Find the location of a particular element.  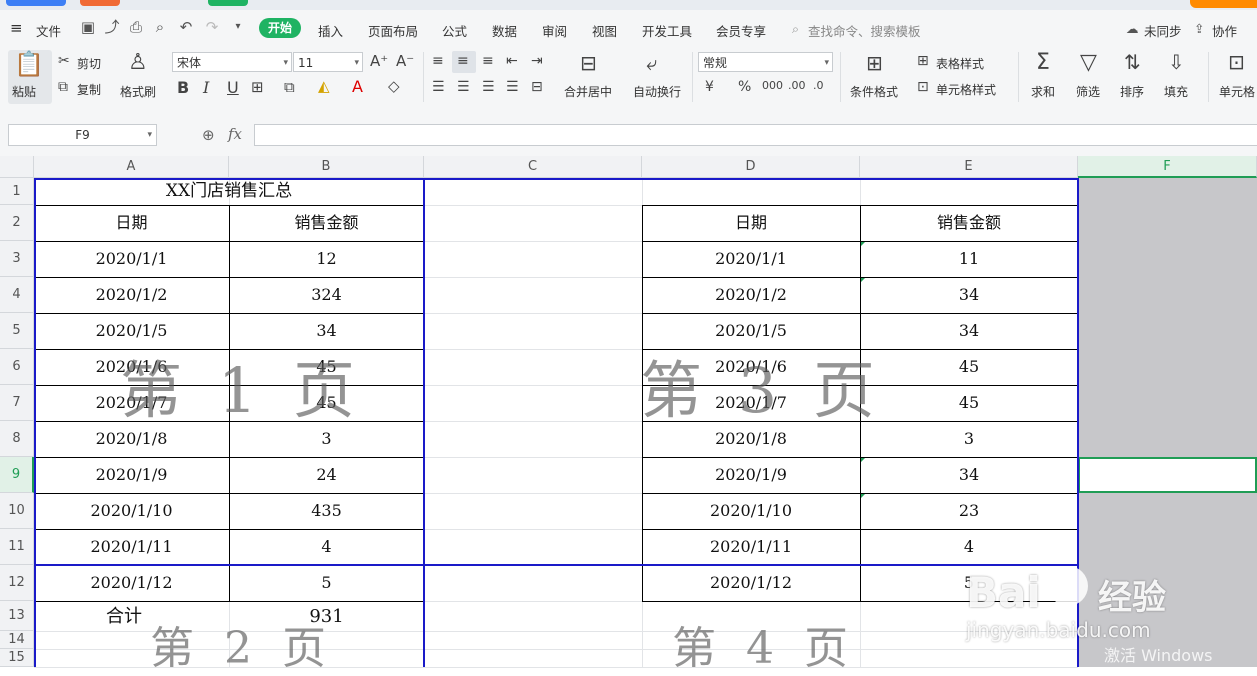

indent-decrease-icon: ⇤ is located at coordinates (512, 61).